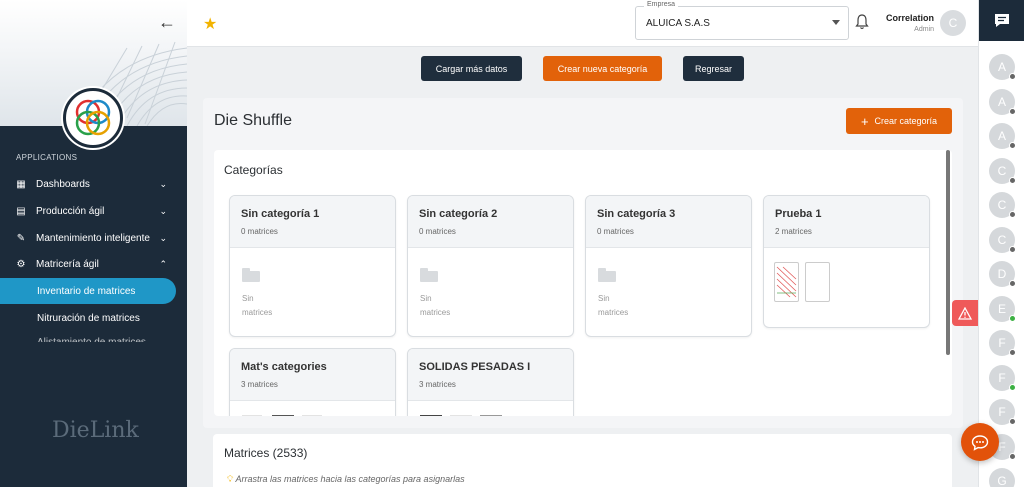 This screenshot has height=487, width=1024. I want to click on load-more-button: Cargar más datos, so click(471, 68).